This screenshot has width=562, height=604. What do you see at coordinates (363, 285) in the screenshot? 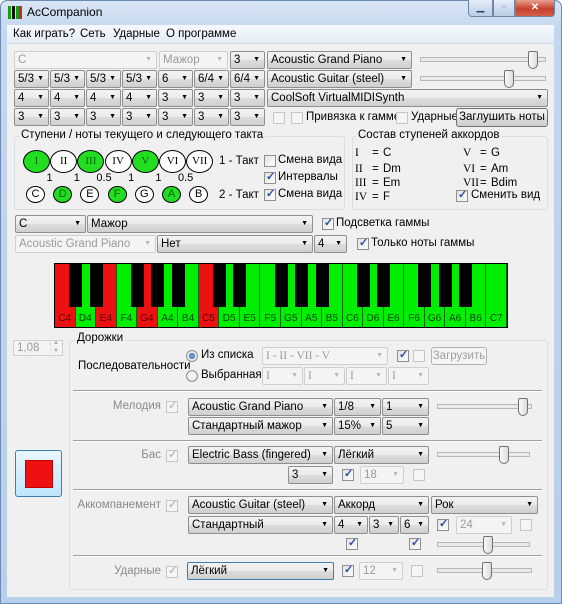
I see `piano-black-key-C#6` at bounding box center [363, 285].